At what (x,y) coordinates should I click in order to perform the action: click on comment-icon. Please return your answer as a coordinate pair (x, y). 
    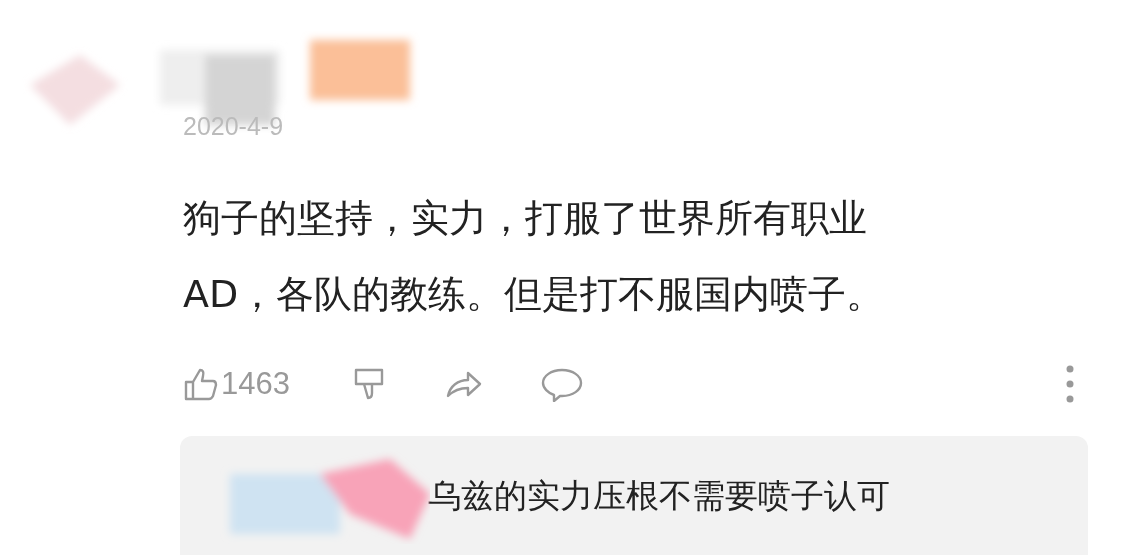
    Looking at the image, I should click on (561, 384).